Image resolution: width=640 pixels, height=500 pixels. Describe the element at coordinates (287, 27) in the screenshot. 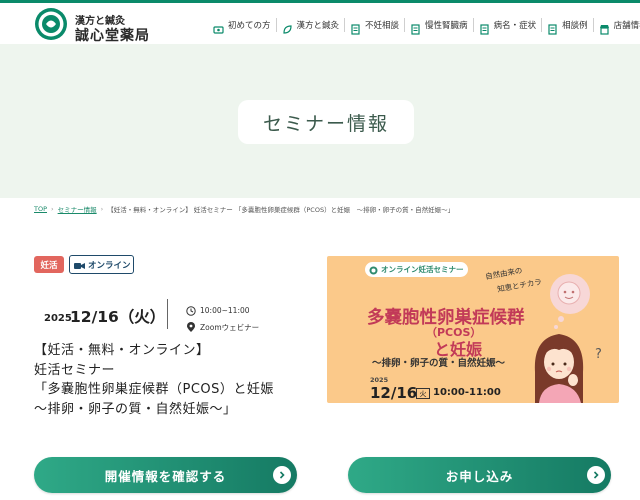

I see `leaf-icon` at that location.